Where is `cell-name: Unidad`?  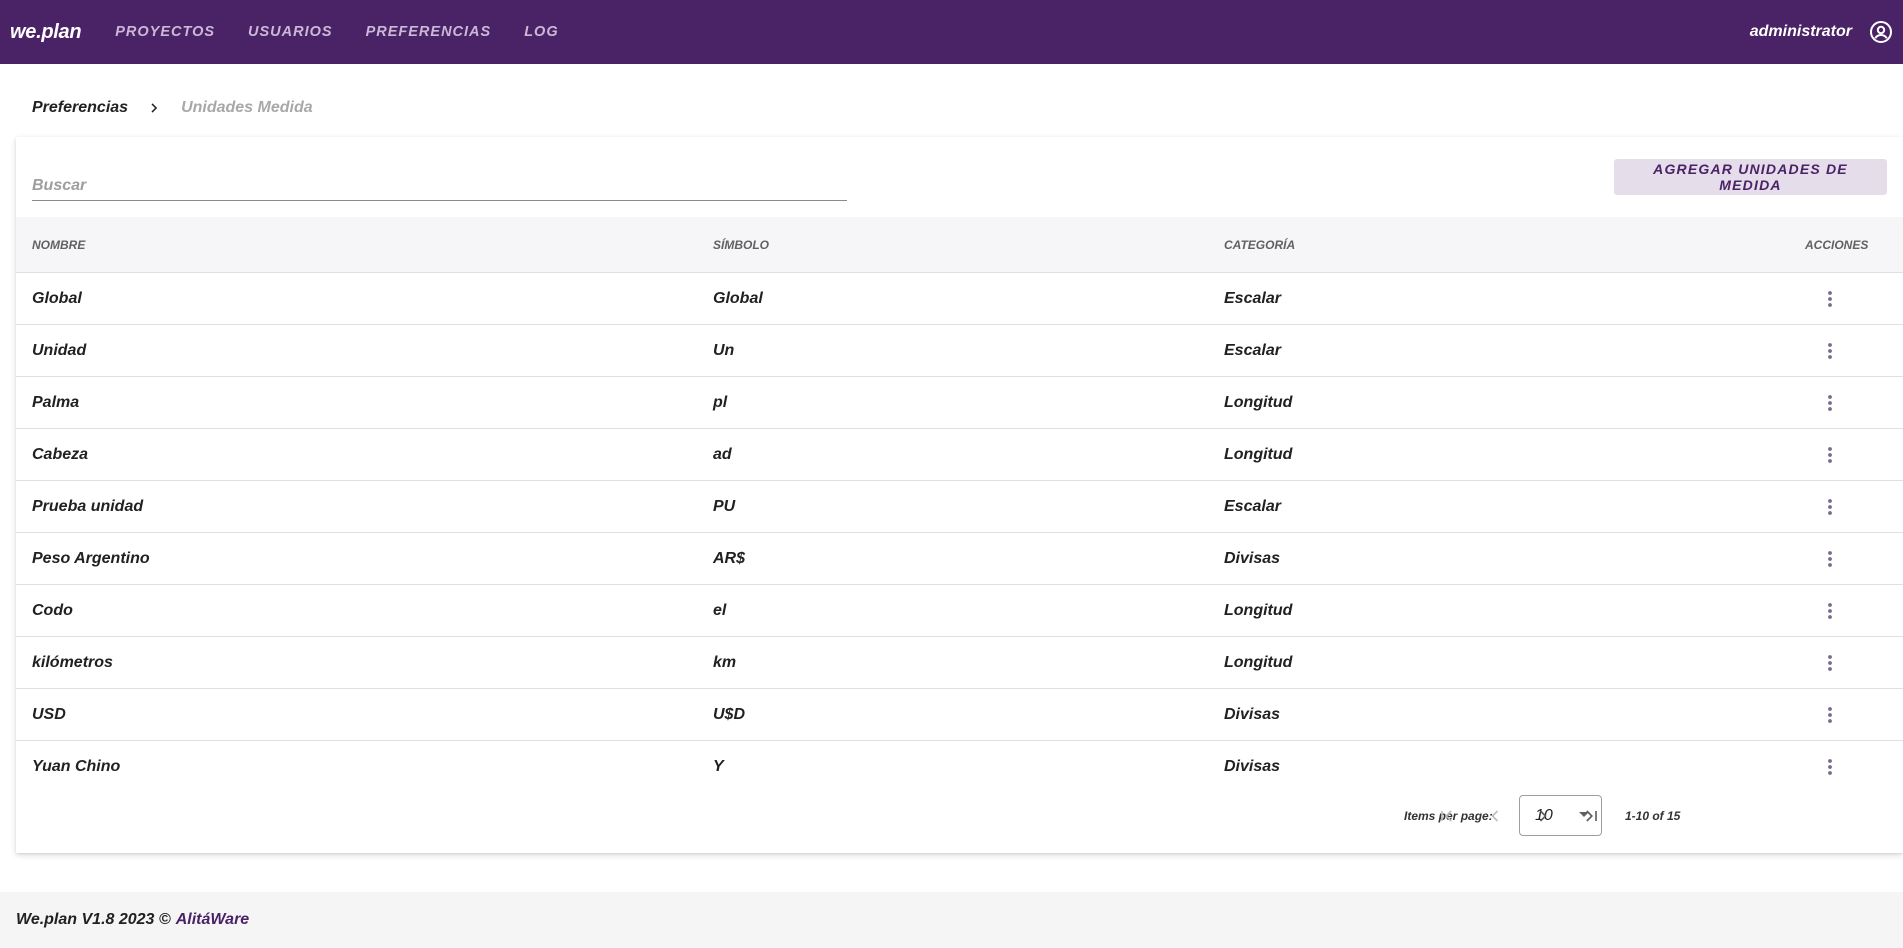
cell-name: Unidad is located at coordinates (59, 350).